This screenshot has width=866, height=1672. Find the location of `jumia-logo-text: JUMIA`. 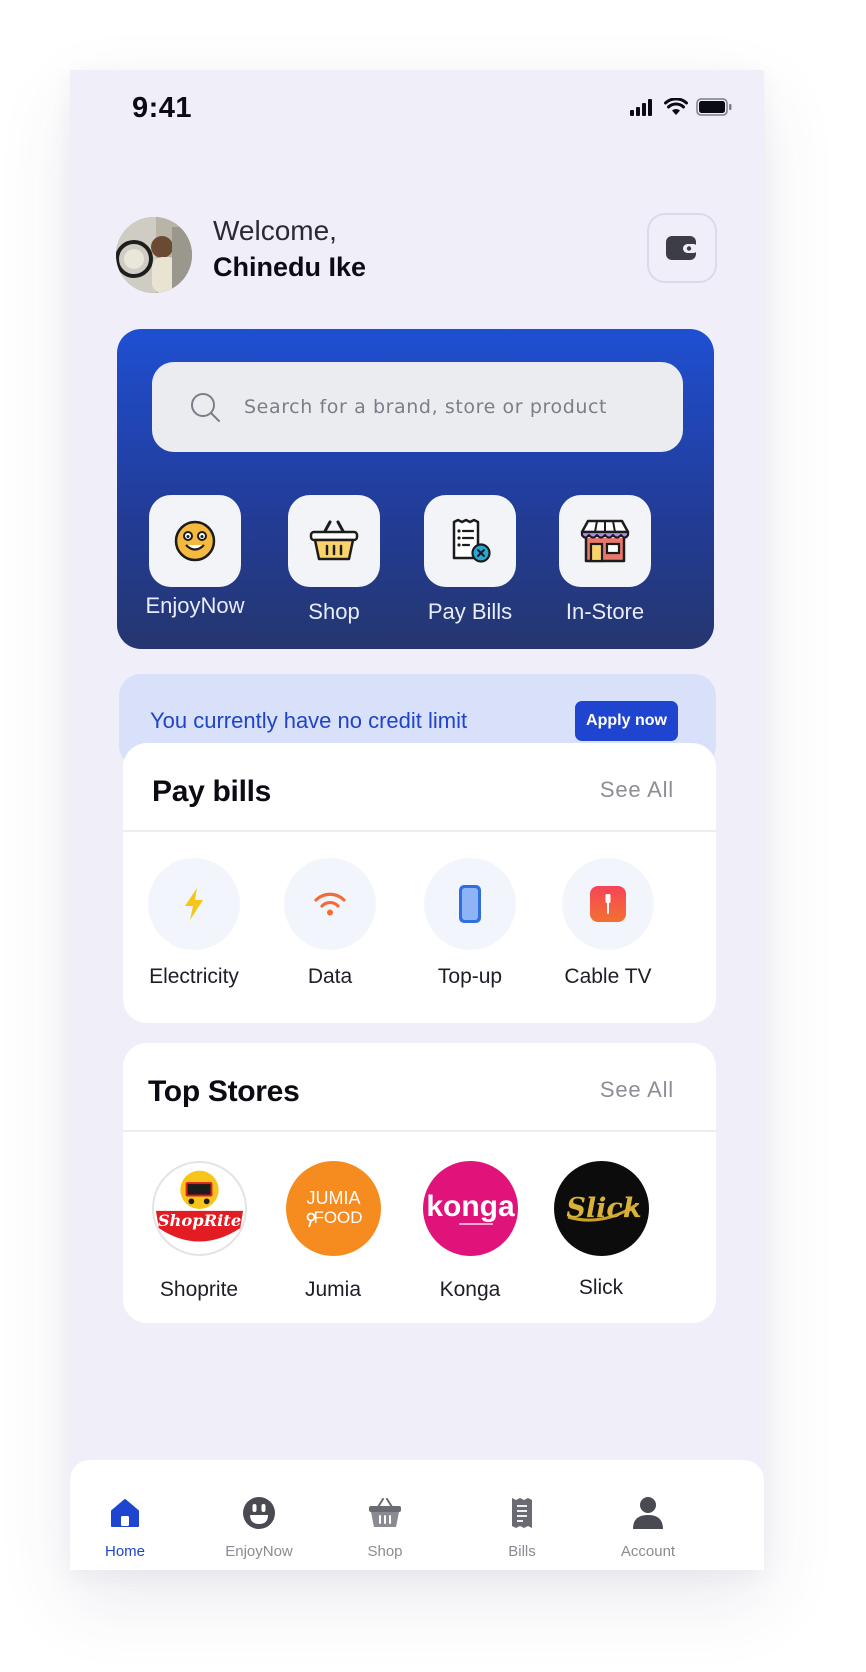

jumia-logo-text: JUMIA is located at coordinates (333, 1198).